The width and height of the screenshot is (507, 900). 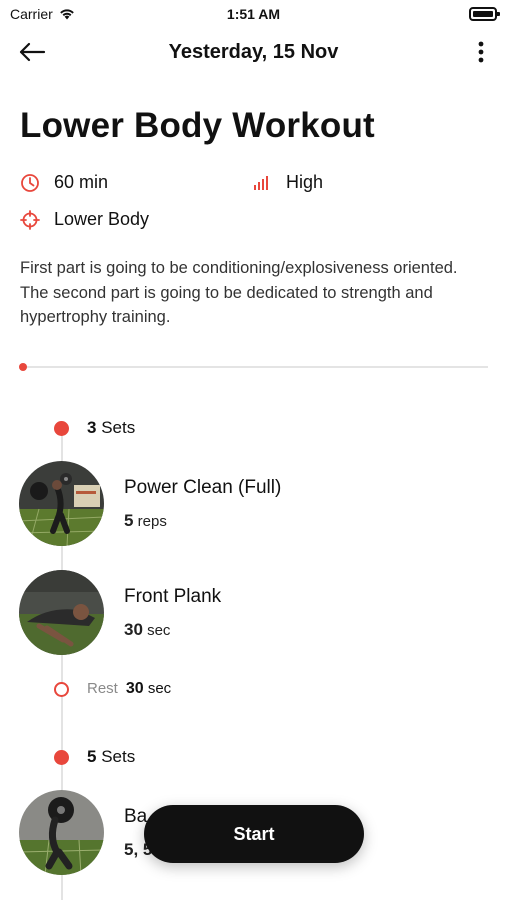 I want to click on exercise-name: Front Plank, so click(x=173, y=596).